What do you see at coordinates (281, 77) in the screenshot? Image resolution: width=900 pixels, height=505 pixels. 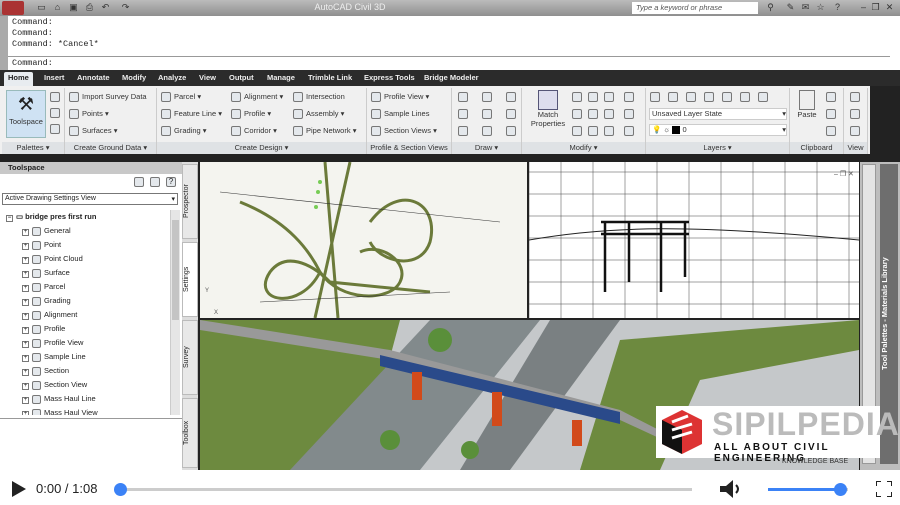 I see `tab-manage: Manage` at bounding box center [281, 77].